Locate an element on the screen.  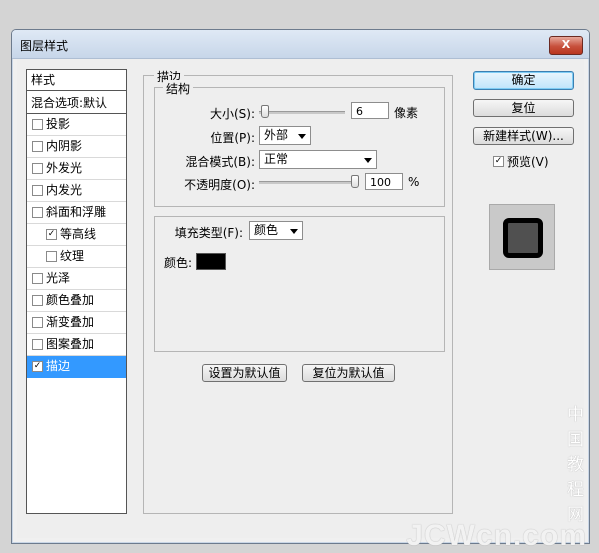
preview-checkbox: ✓ 预览(V) is located at coordinates (521, 161).